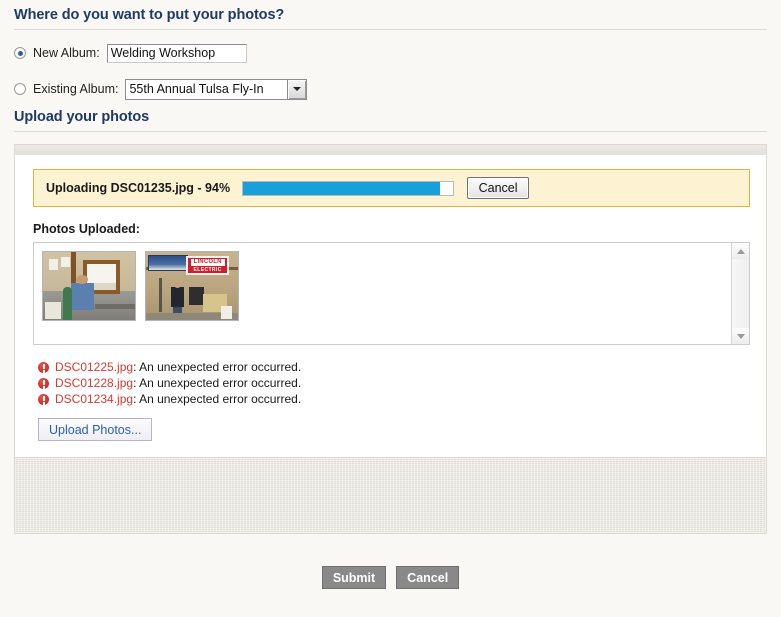 Image resolution: width=781 pixels, height=617 pixels. Describe the element at coordinates (397, 89) in the screenshot. I see `existing-album-row: Existing Album: 55th Annual Tulsa Fly-In` at that location.